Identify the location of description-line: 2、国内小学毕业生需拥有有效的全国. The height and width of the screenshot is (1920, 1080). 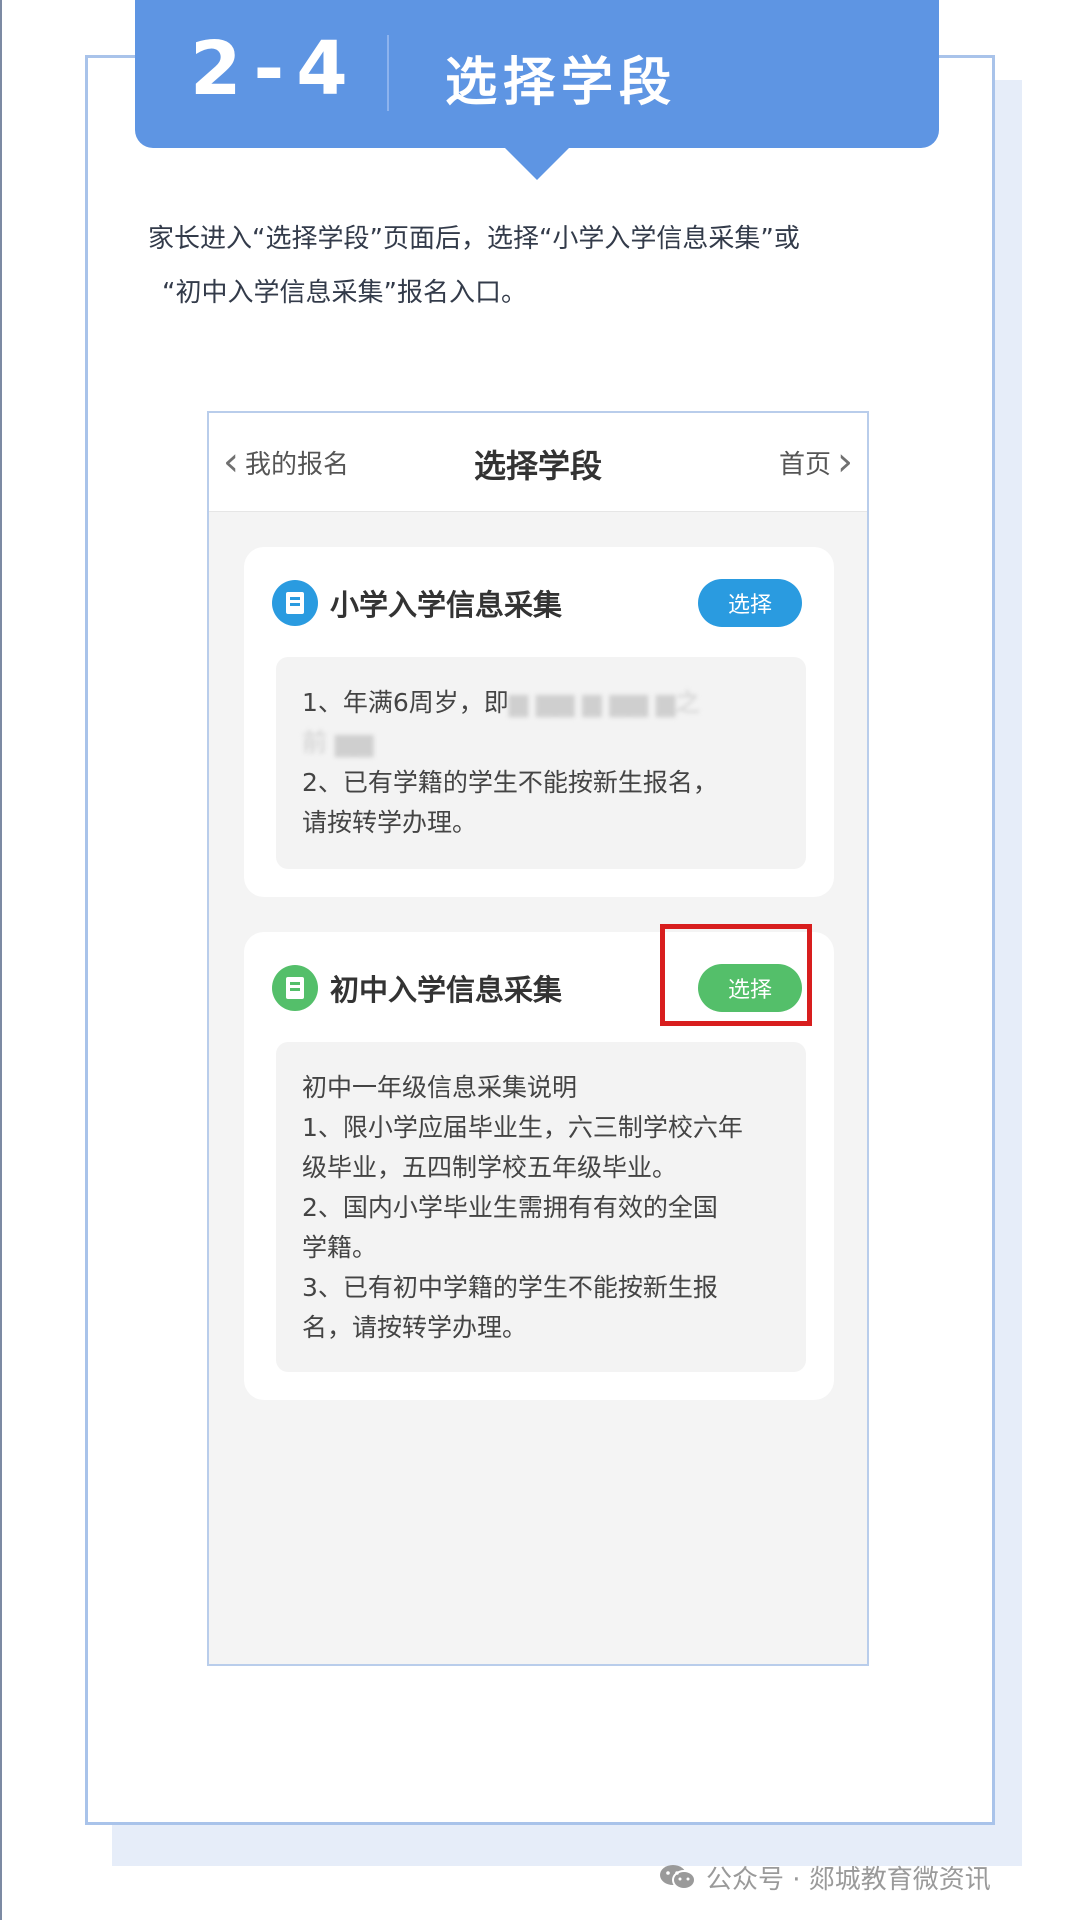
(510, 1207).